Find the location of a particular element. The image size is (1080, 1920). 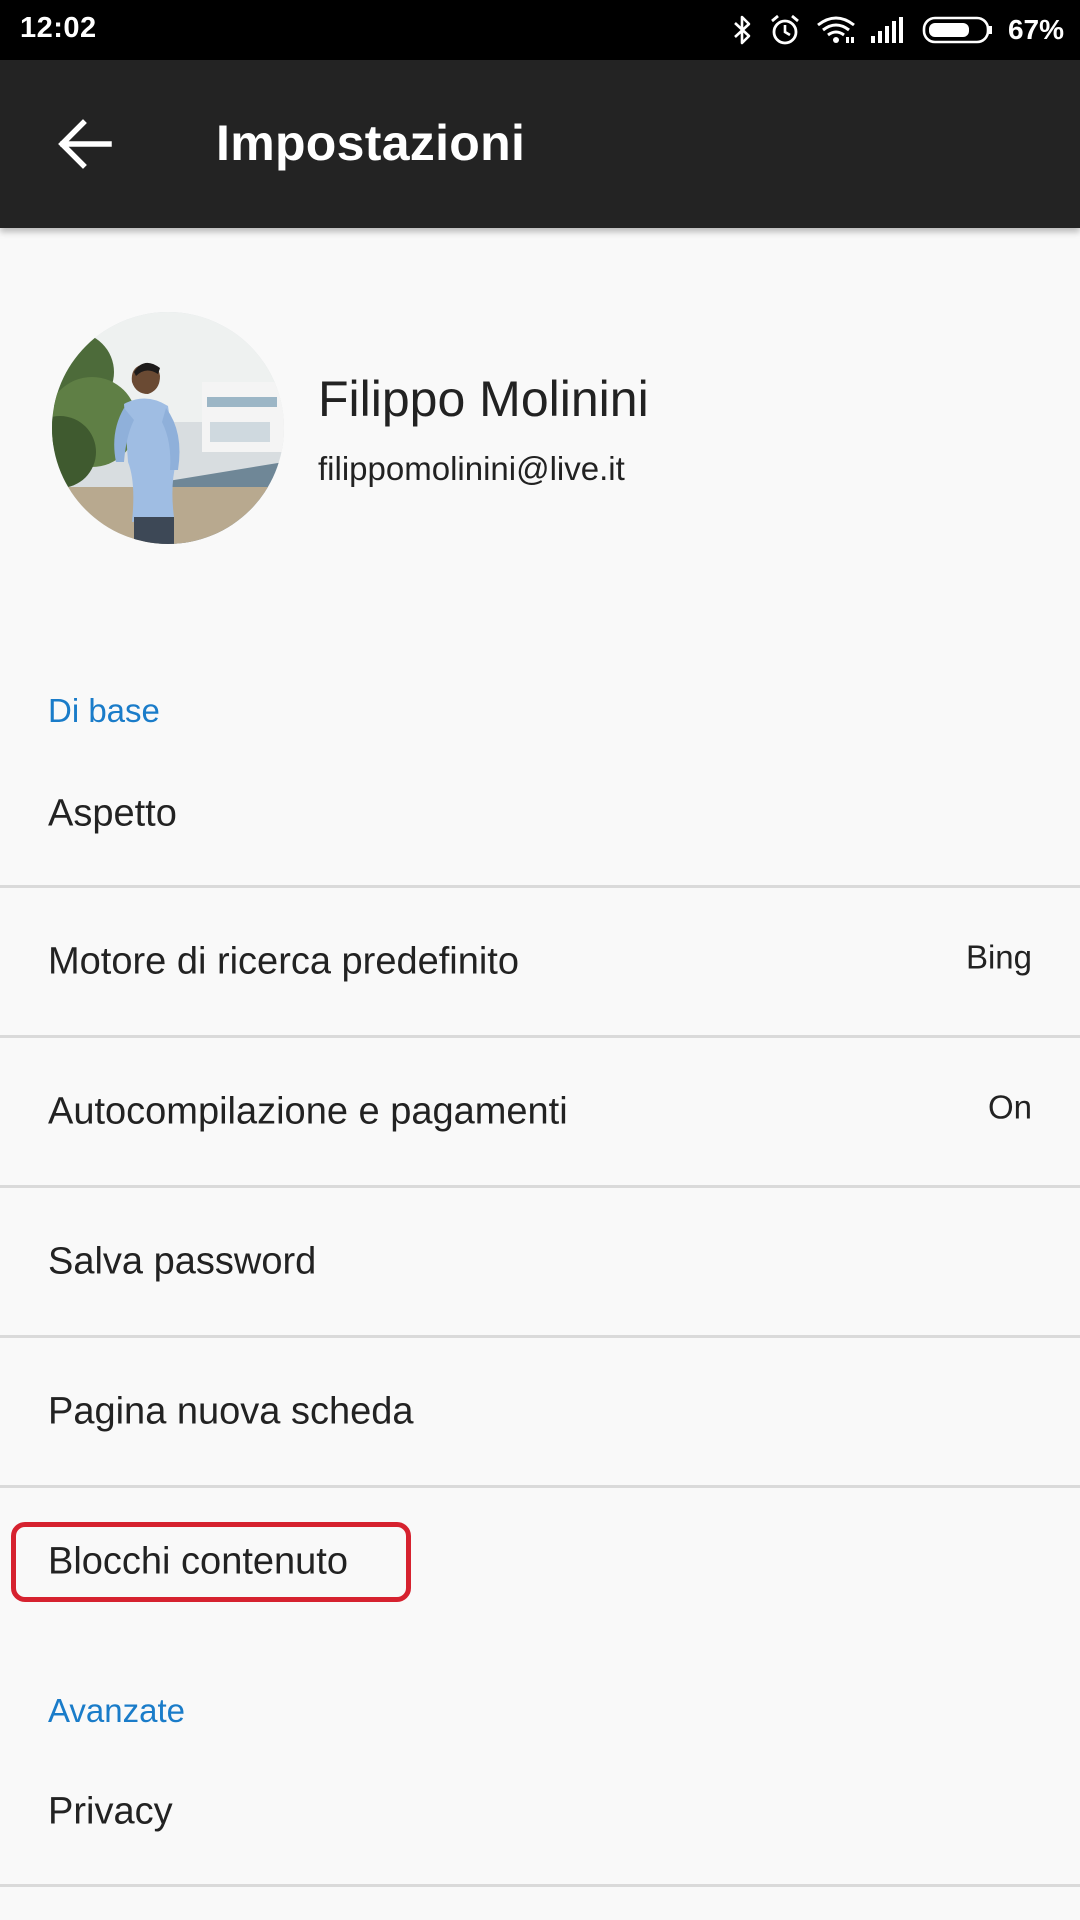

settings-item-label: Autocompilazione e pagamenti is located at coordinates (308, 1111).